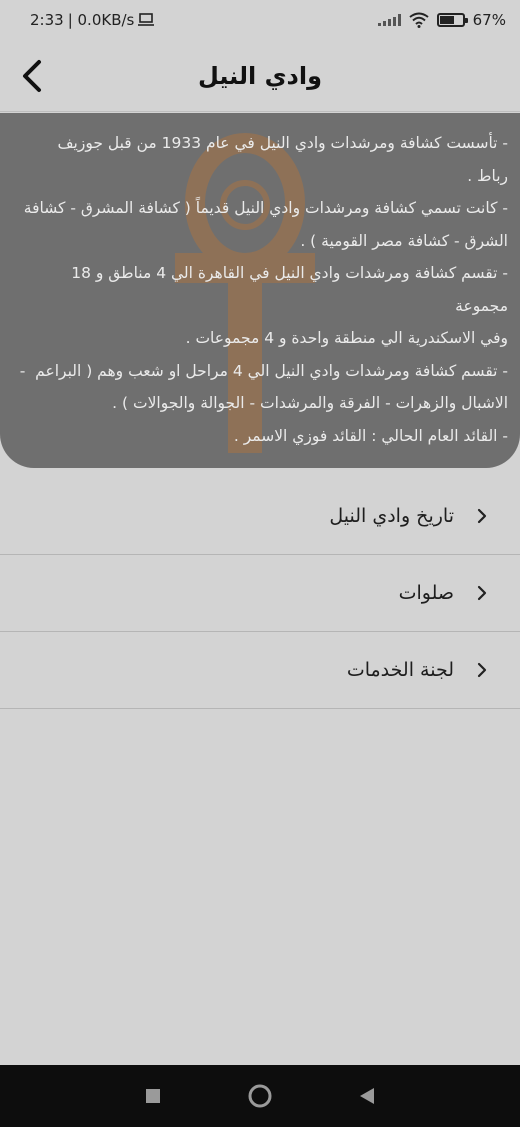 The image size is (520, 1127). Describe the element at coordinates (260, 670) in the screenshot. I see `menu-item-services: لجنة الخدمات` at that location.